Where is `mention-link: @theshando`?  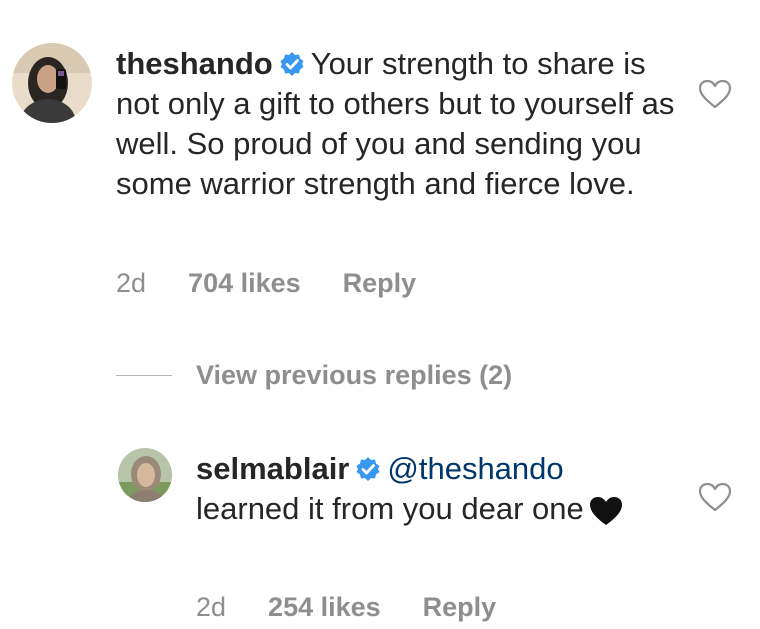 mention-link: @theshando is located at coordinates (475, 468).